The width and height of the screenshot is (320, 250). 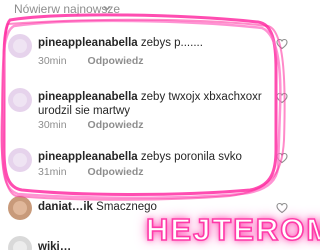 What do you see at coordinates (65, 207) in the screenshot?
I see `comment-username: daniat…ik` at bounding box center [65, 207].